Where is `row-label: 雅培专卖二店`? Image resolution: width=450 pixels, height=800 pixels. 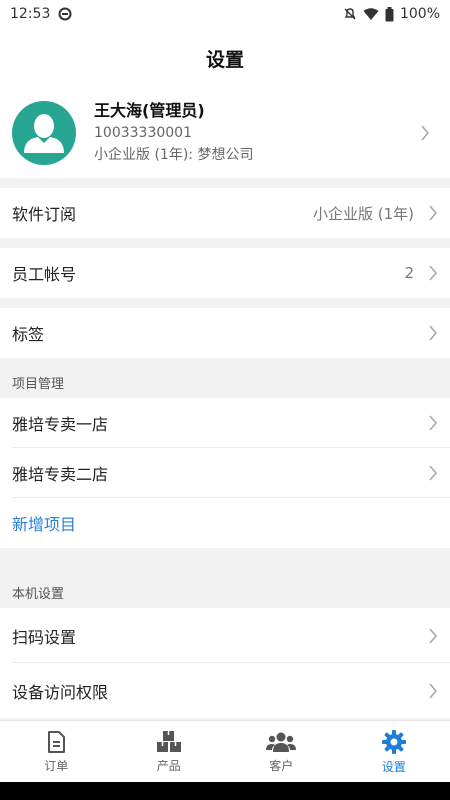
row-label: 雅培专卖二店 is located at coordinates (60, 474).